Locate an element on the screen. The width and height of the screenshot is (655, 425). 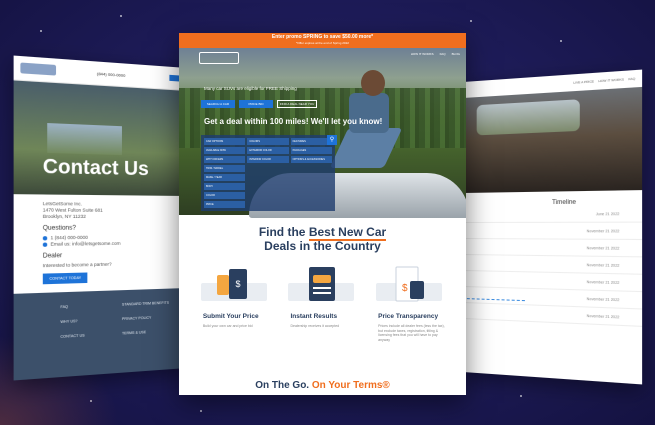
receipt-icon: $ is located at coordinates (410, 287).